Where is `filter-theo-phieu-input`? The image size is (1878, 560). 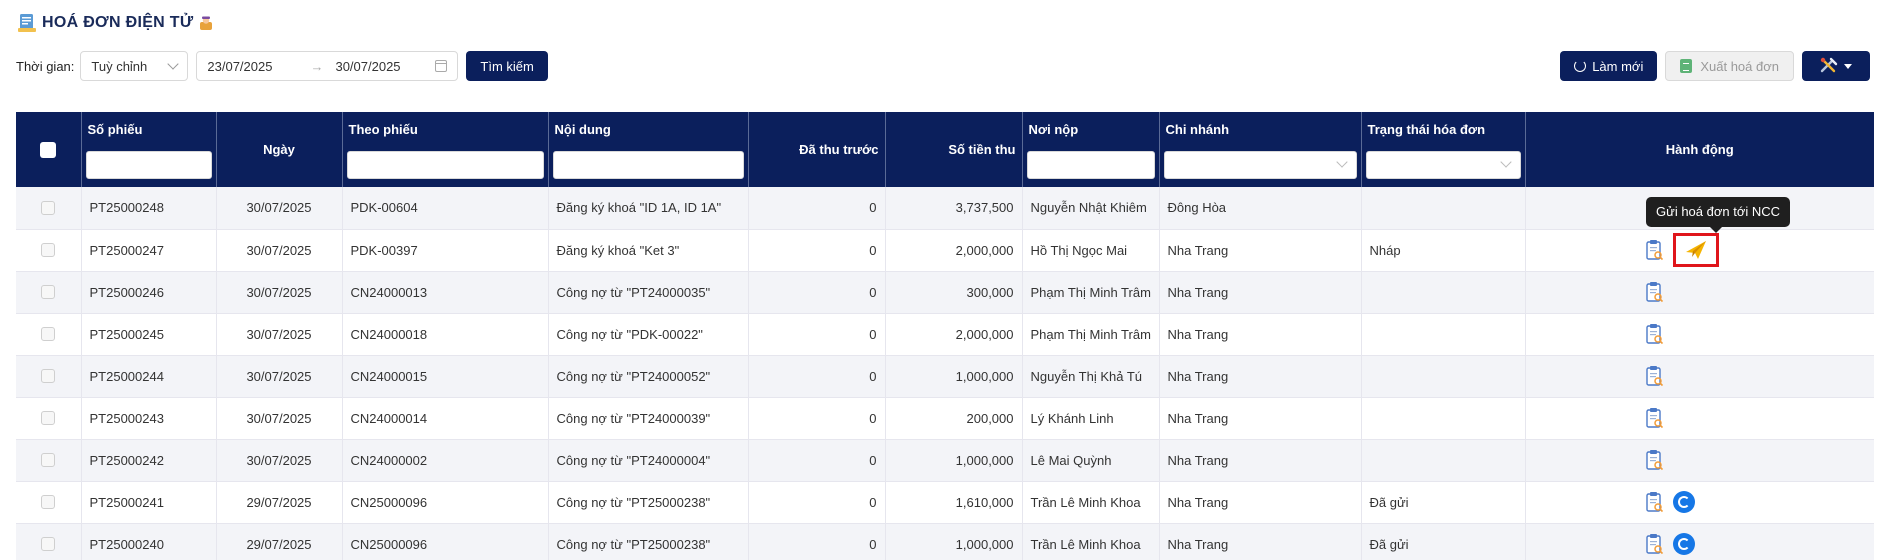
filter-theo-phieu-input is located at coordinates (445, 165).